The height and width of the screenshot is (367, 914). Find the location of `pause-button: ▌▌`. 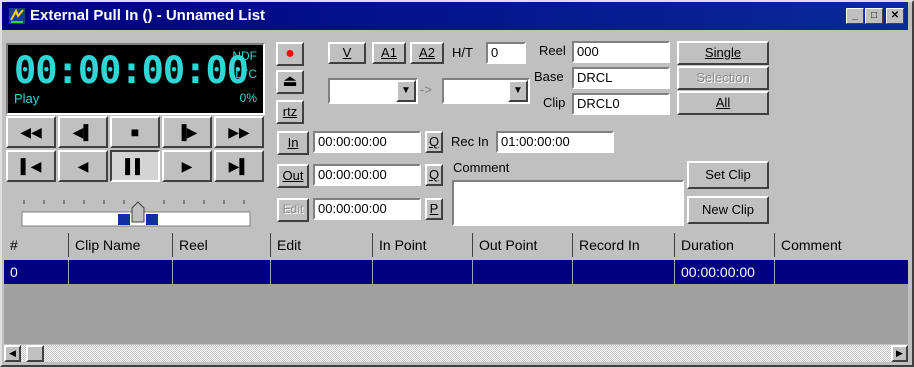

pause-button: ▌▌ is located at coordinates (135, 166).